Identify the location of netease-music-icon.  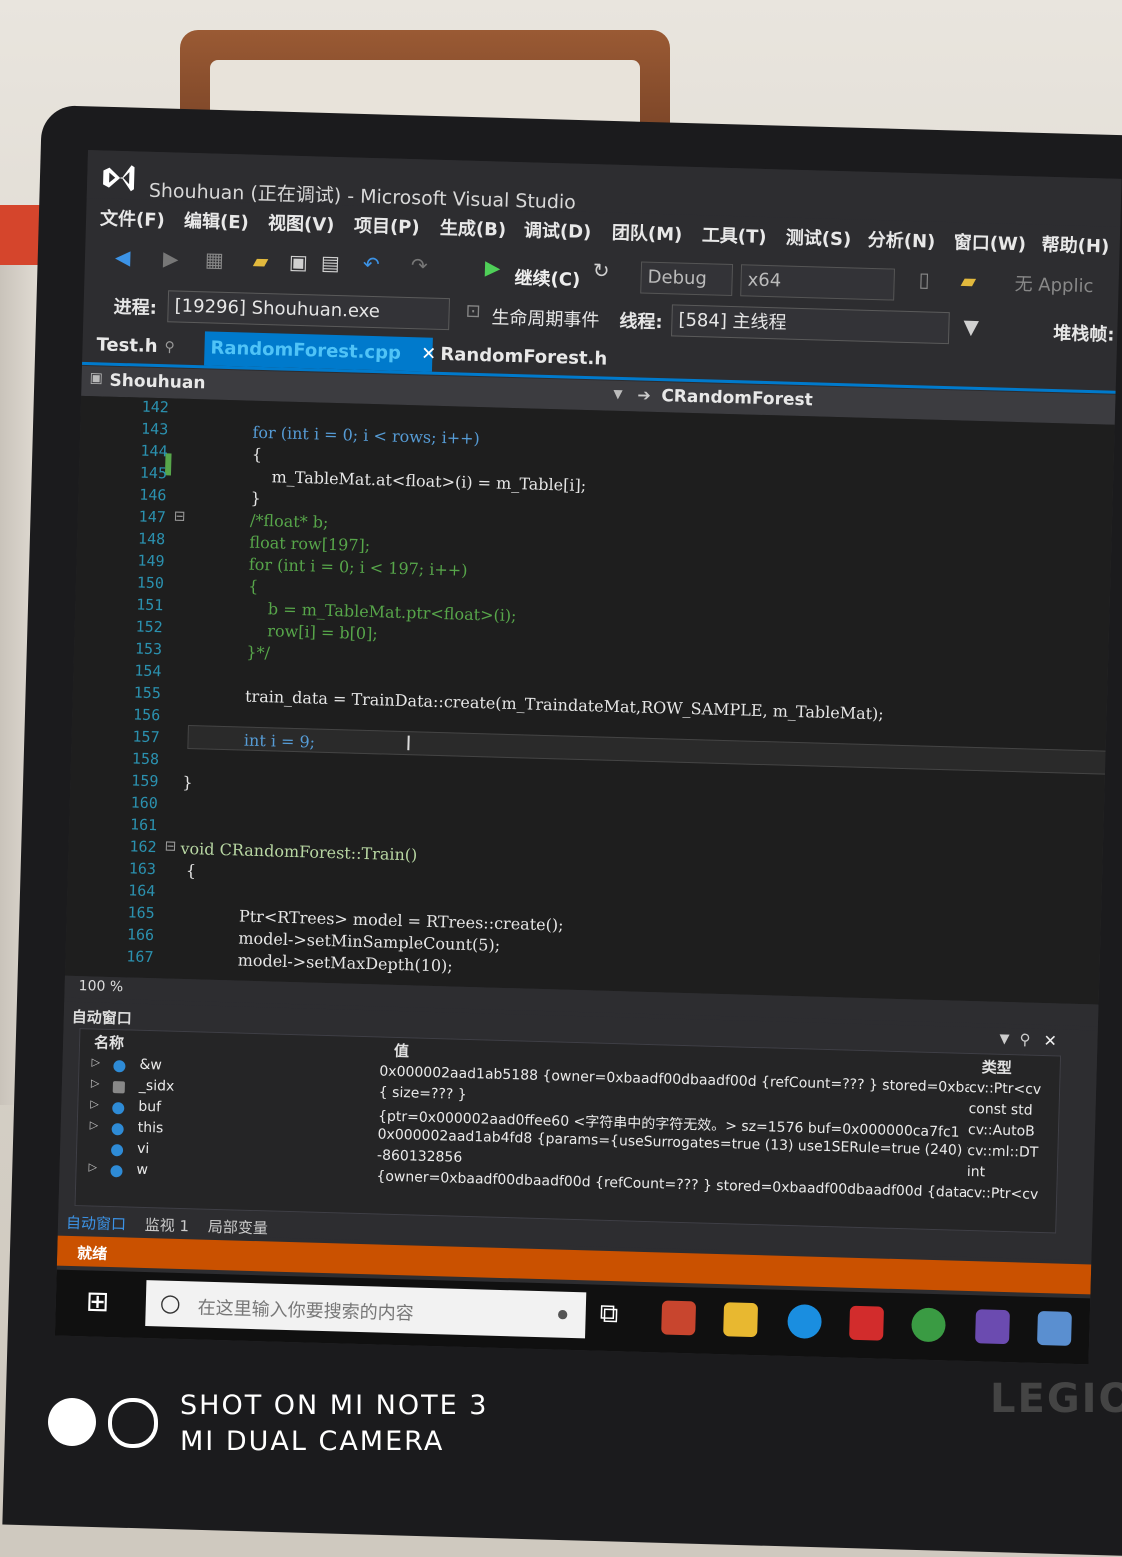
(867, 1323).